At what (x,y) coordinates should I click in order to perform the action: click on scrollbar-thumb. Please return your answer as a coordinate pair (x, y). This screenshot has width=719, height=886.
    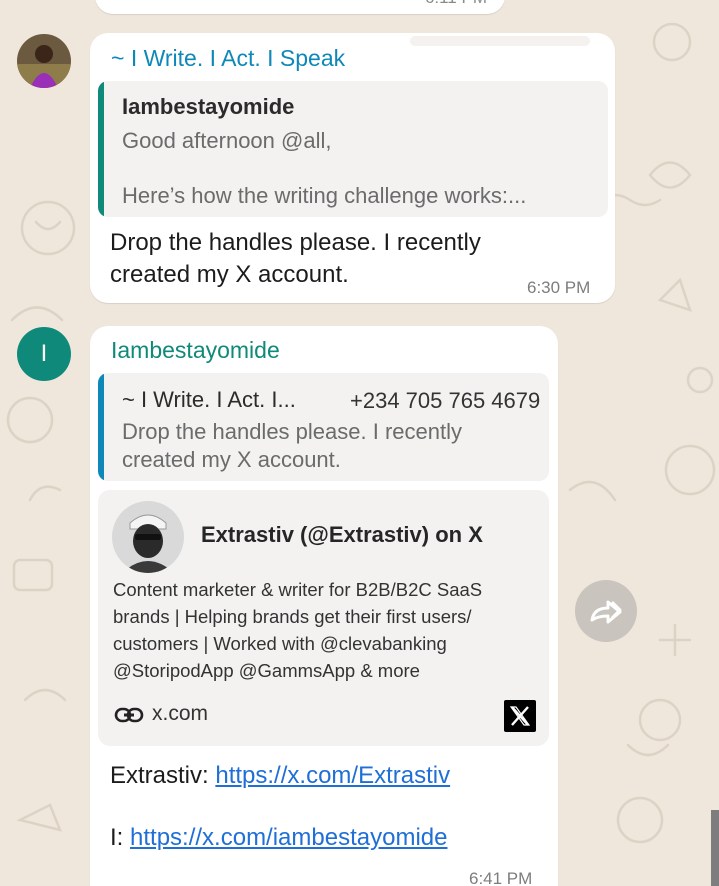
    Looking at the image, I should click on (715, 848).